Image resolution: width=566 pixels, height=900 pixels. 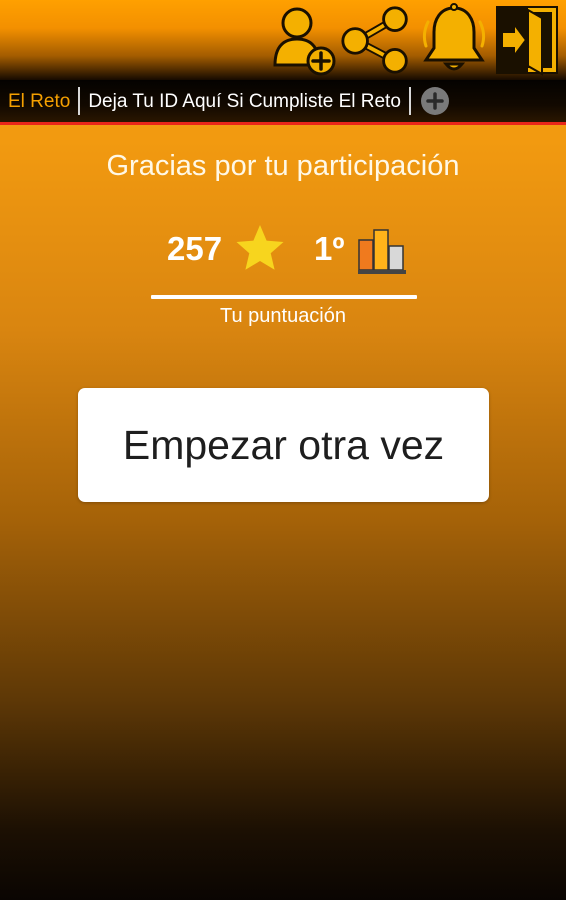 What do you see at coordinates (409, 101) in the screenshot?
I see `tab-divider` at bounding box center [409, 101].